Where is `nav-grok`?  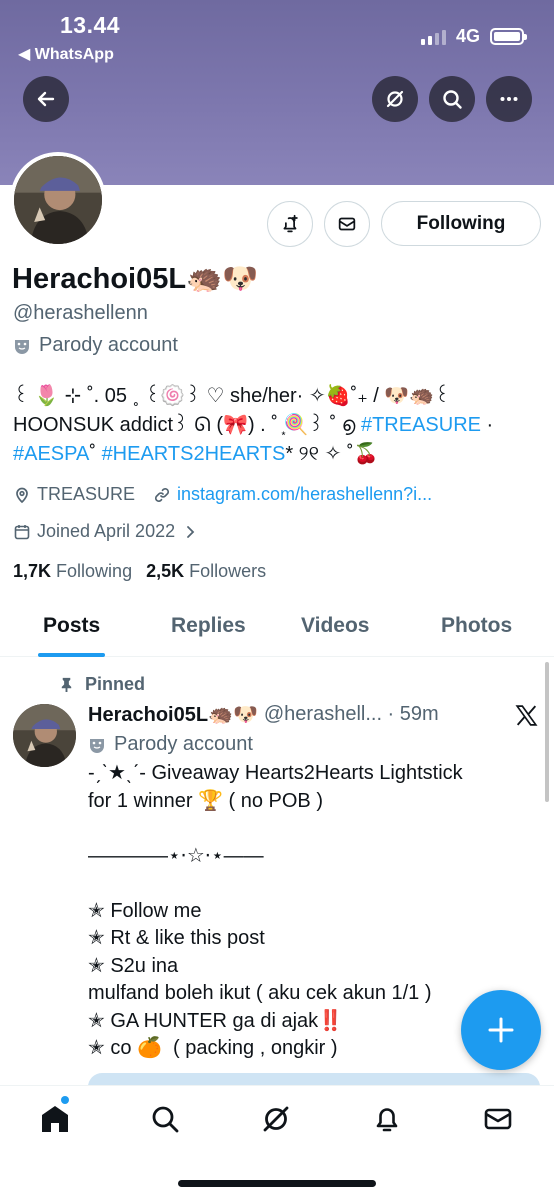
nav-grok is located at coordinates (276, 1119).